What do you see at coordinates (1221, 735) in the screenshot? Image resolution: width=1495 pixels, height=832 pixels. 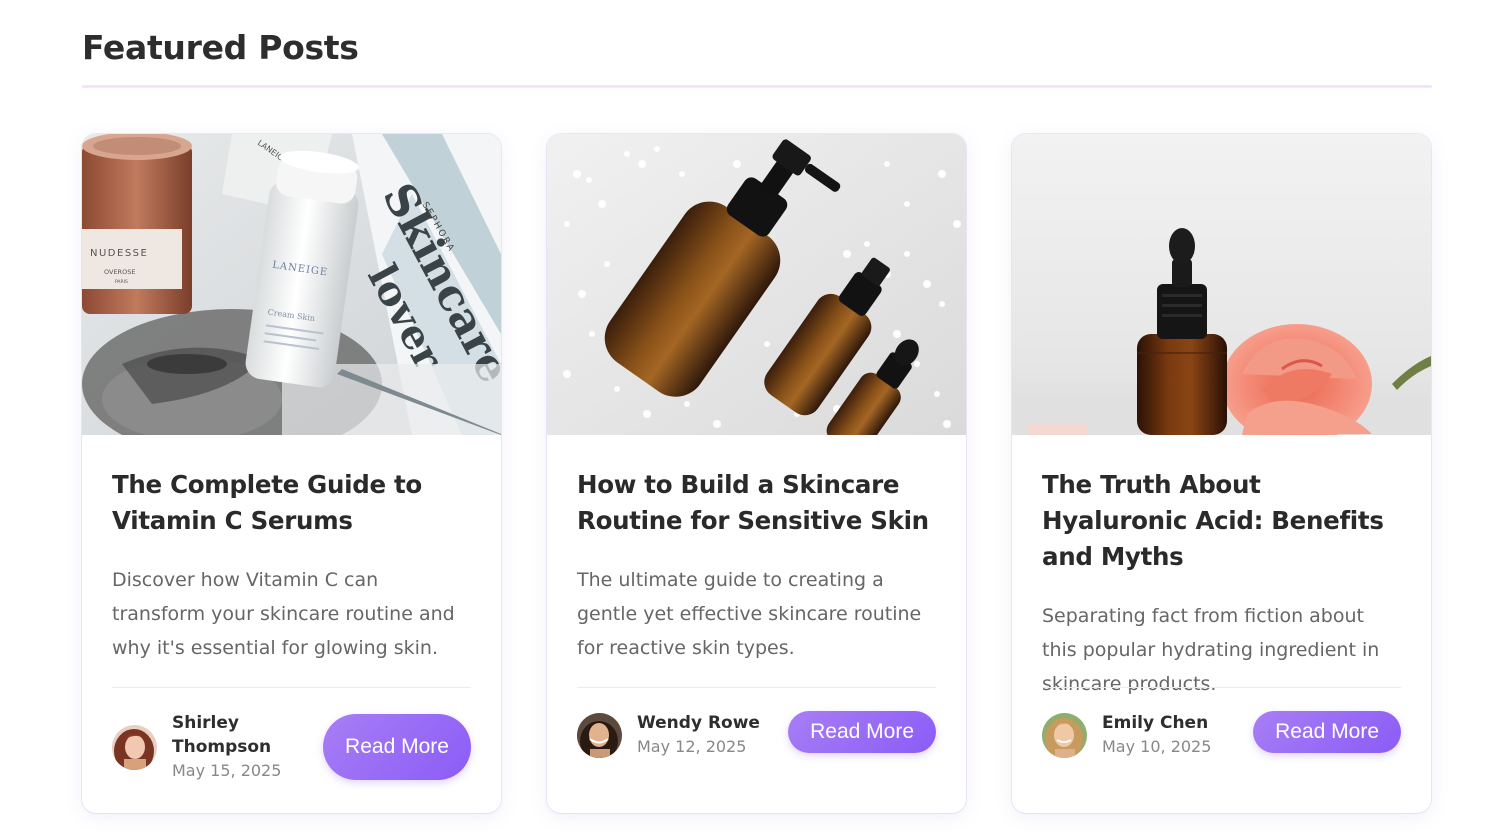 I see `post-footer: Emily Chen May 10, 2025 Read More` at bounding box center [1221, 735].